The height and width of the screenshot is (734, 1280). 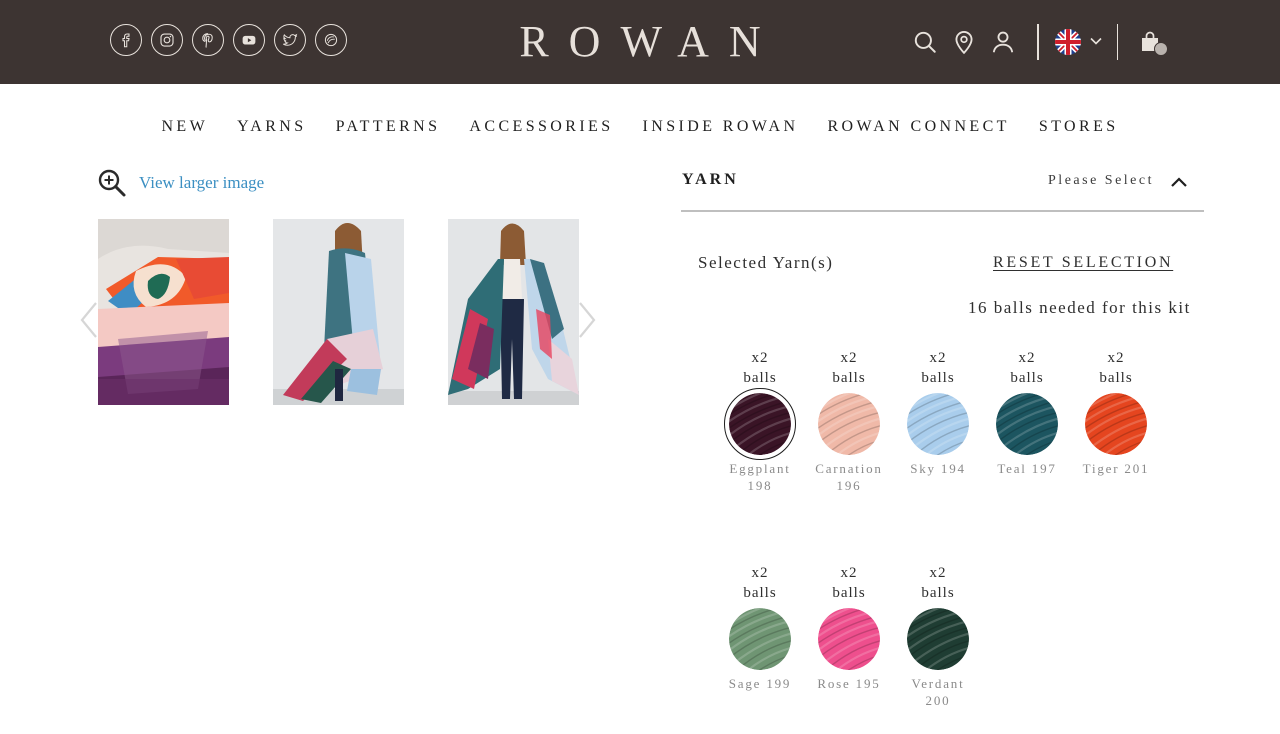 What do you see at coordinates (964, 42) in the screenshot?
I see `store-locator-icon` at bounding box center [964, 42].